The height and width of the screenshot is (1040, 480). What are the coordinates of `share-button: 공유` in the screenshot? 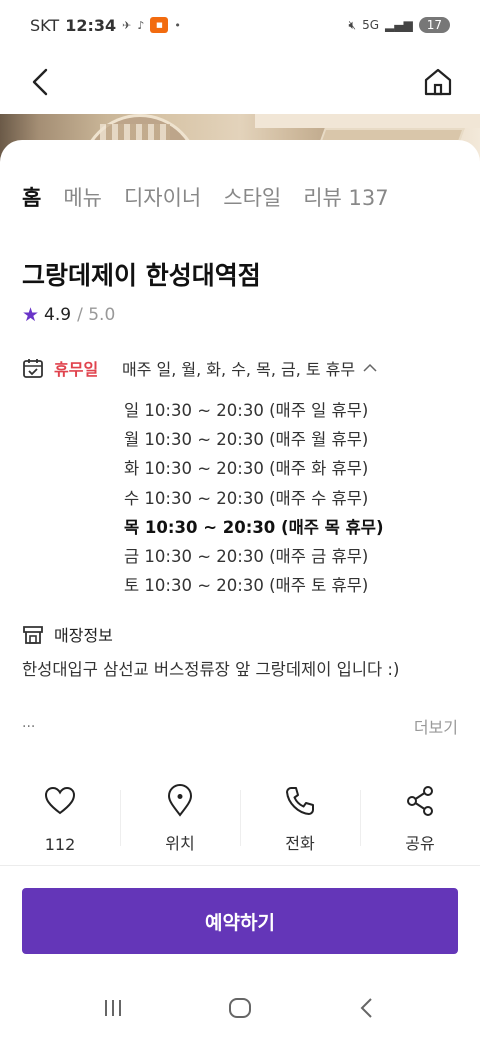 It's located at (420, 819).